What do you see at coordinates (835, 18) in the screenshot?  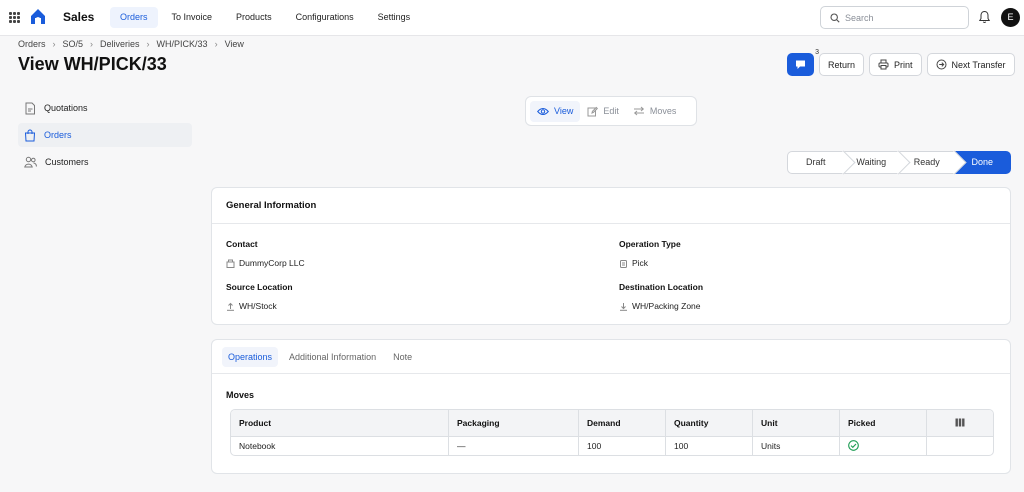 I see `search-icon` at bounding box center [835, 18].